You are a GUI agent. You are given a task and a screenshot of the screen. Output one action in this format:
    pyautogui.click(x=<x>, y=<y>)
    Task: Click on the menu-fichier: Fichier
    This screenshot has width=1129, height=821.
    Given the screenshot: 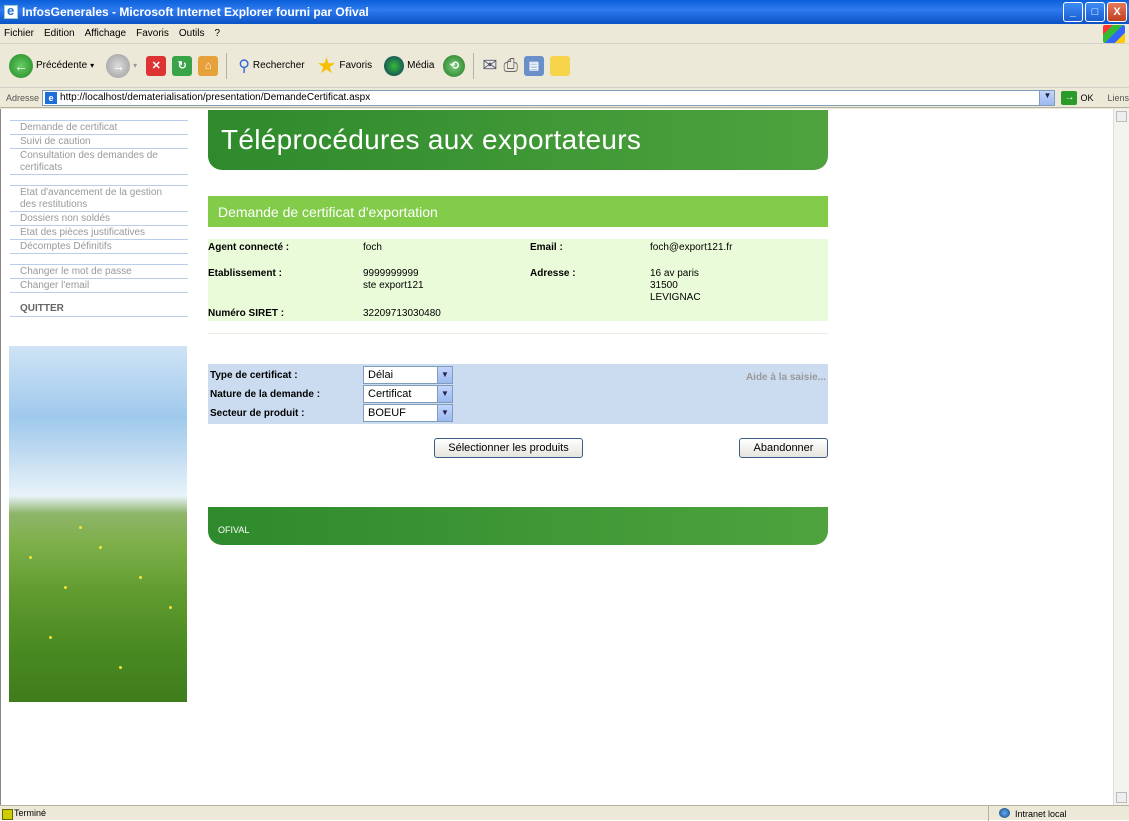 What is the action you would take?
    pyautogui.click(x=19, y=33)
    